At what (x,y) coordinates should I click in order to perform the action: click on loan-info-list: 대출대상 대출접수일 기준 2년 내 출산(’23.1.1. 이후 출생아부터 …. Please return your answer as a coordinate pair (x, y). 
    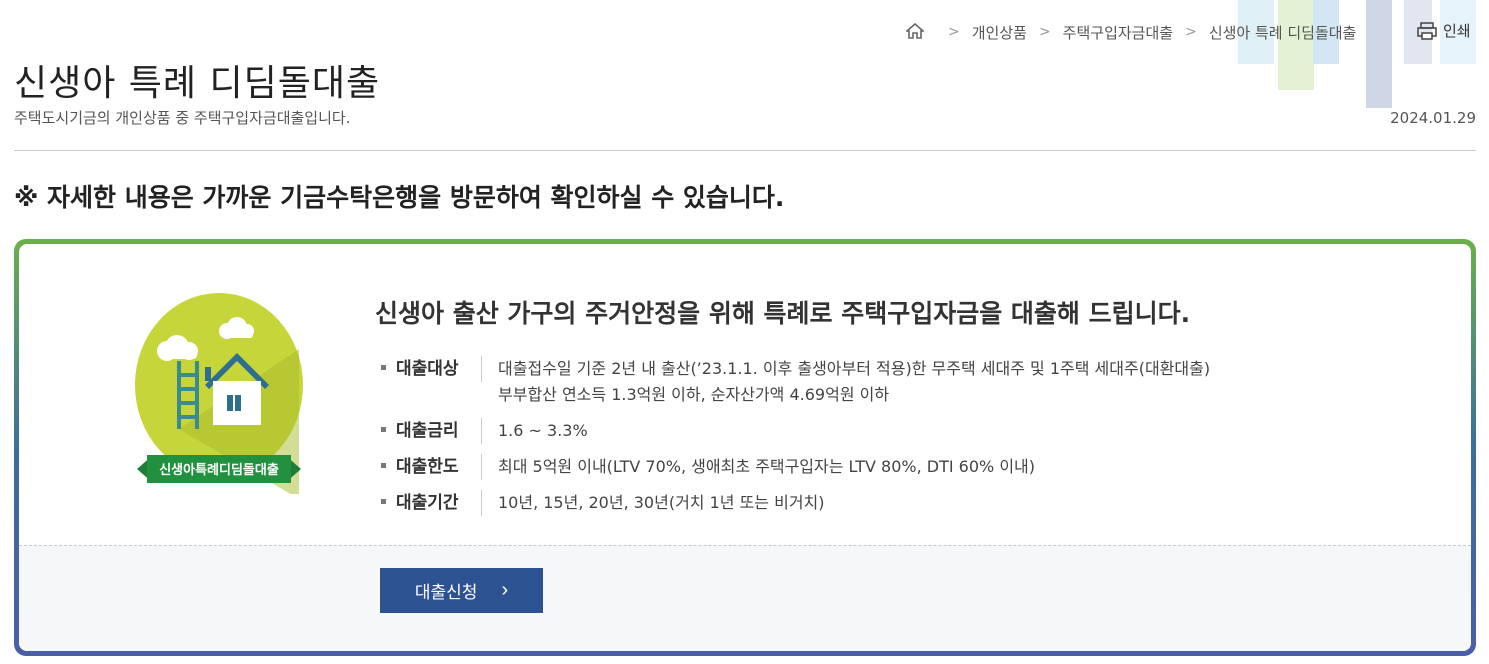
    Looking at the image, I should click on (795, 441).